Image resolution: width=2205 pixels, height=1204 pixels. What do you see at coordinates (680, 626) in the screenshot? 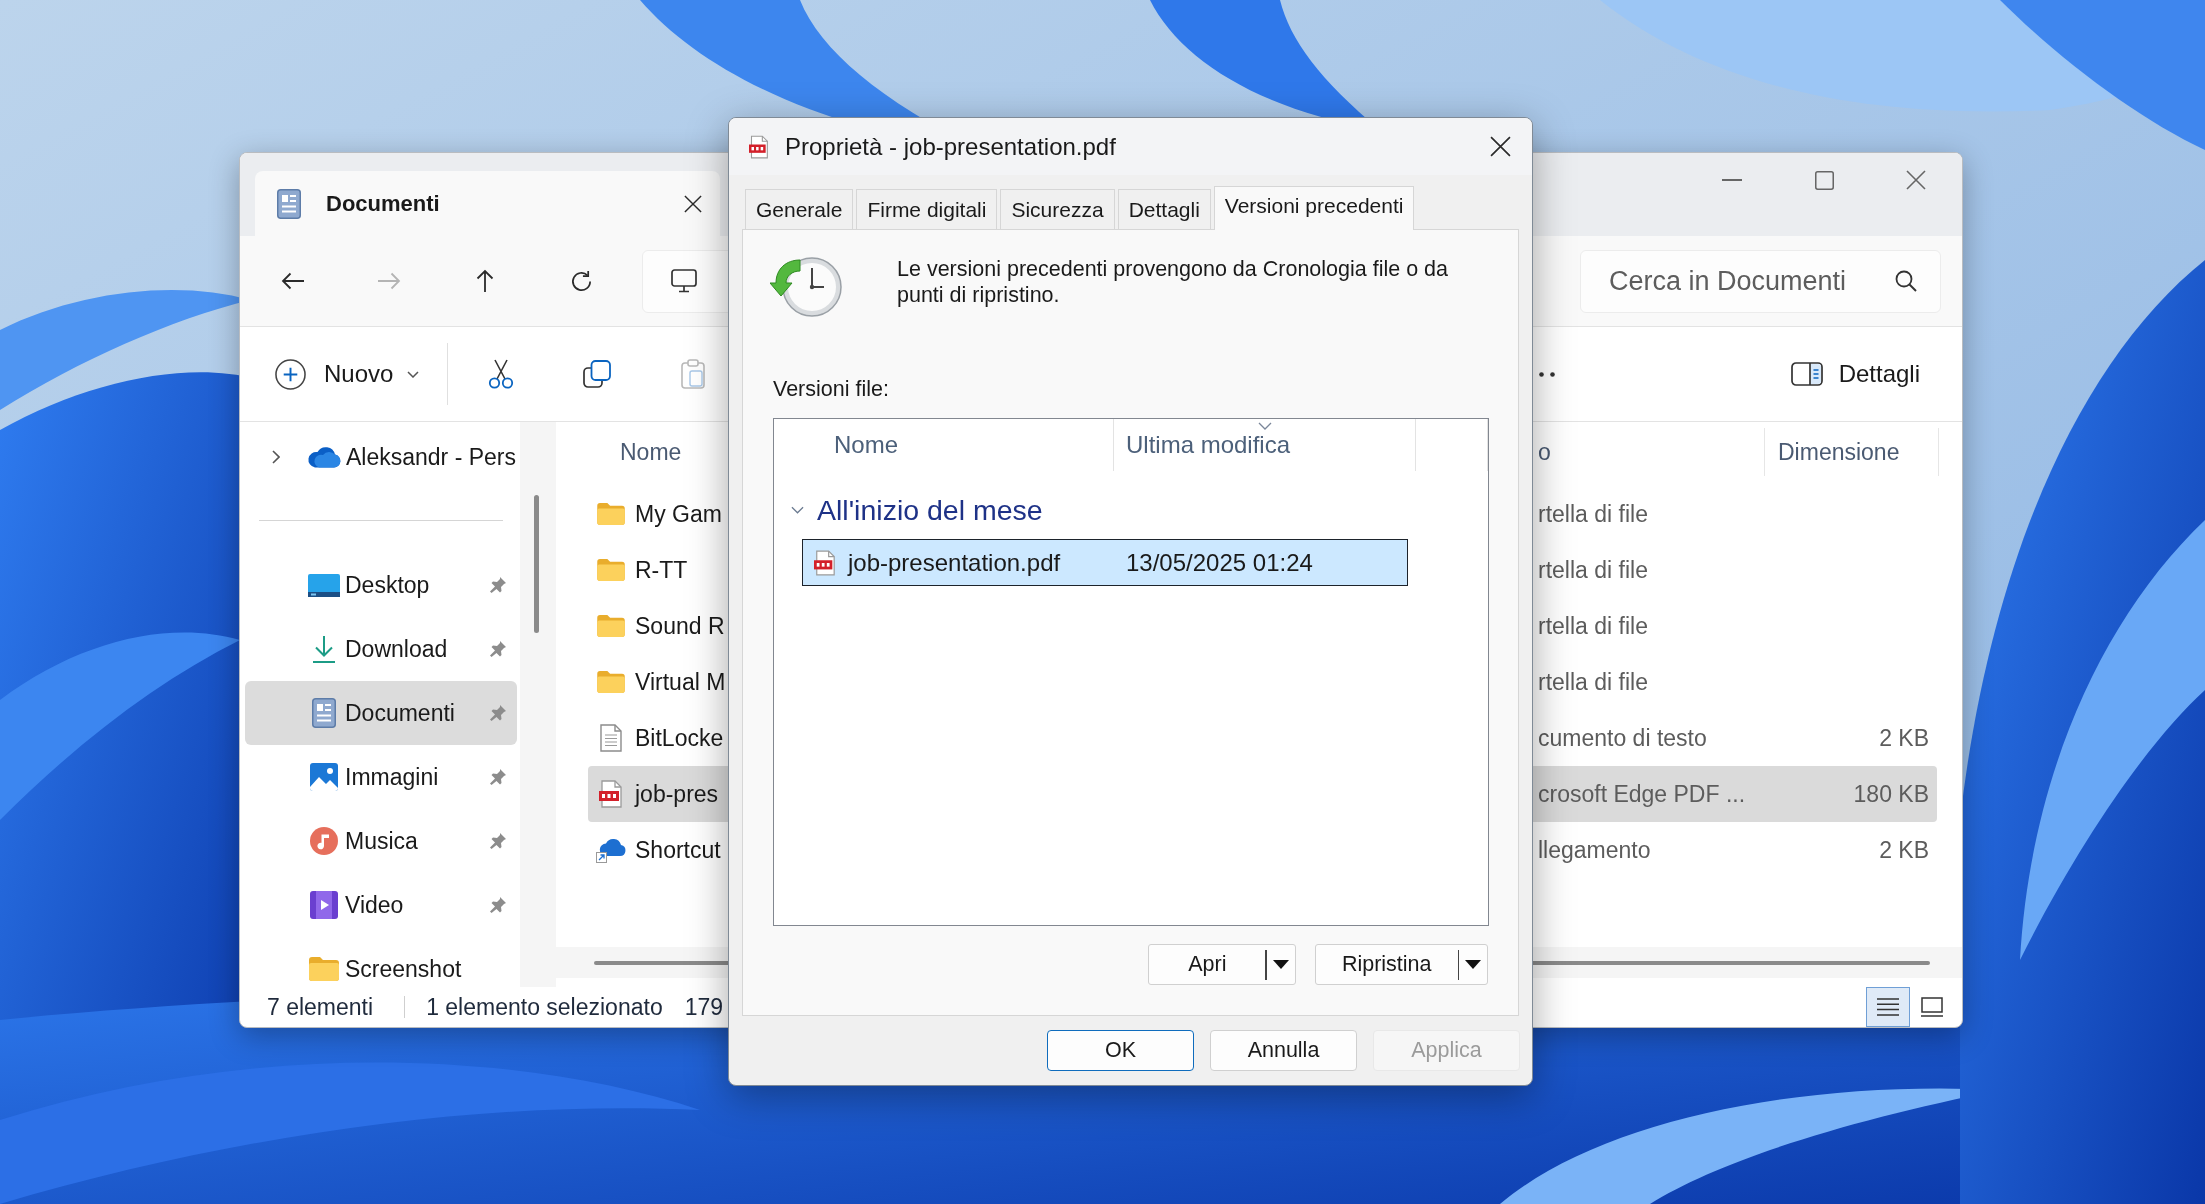
I see `file-name: Sound R` at bounding box center [680, 626].